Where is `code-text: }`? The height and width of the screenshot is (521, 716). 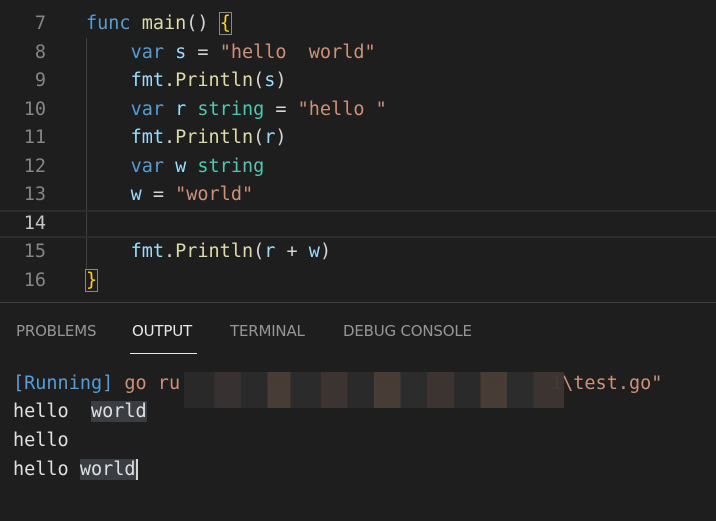
code-text: } is located at coordinates (91, 281).